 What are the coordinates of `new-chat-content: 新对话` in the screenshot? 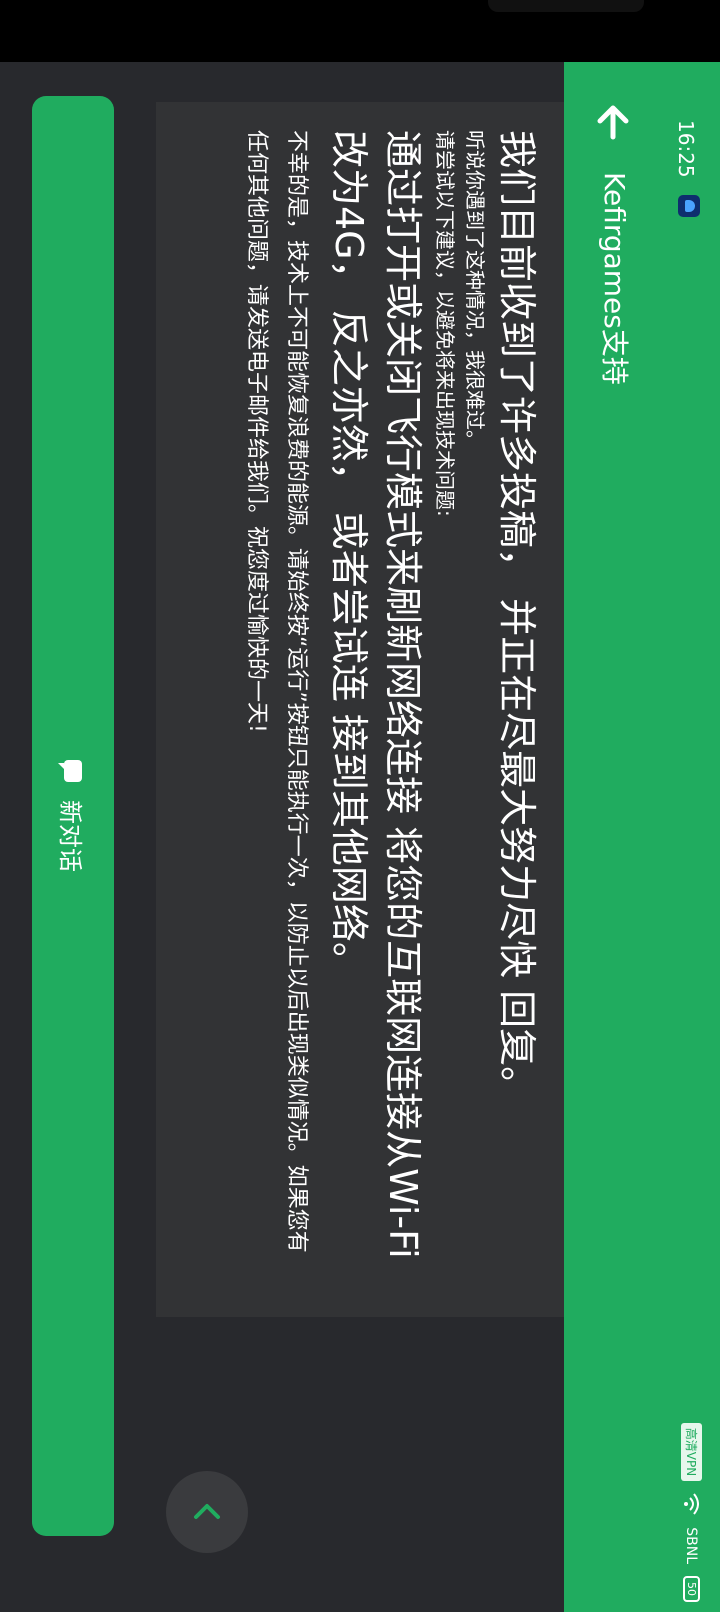 It's located at (73, 816).